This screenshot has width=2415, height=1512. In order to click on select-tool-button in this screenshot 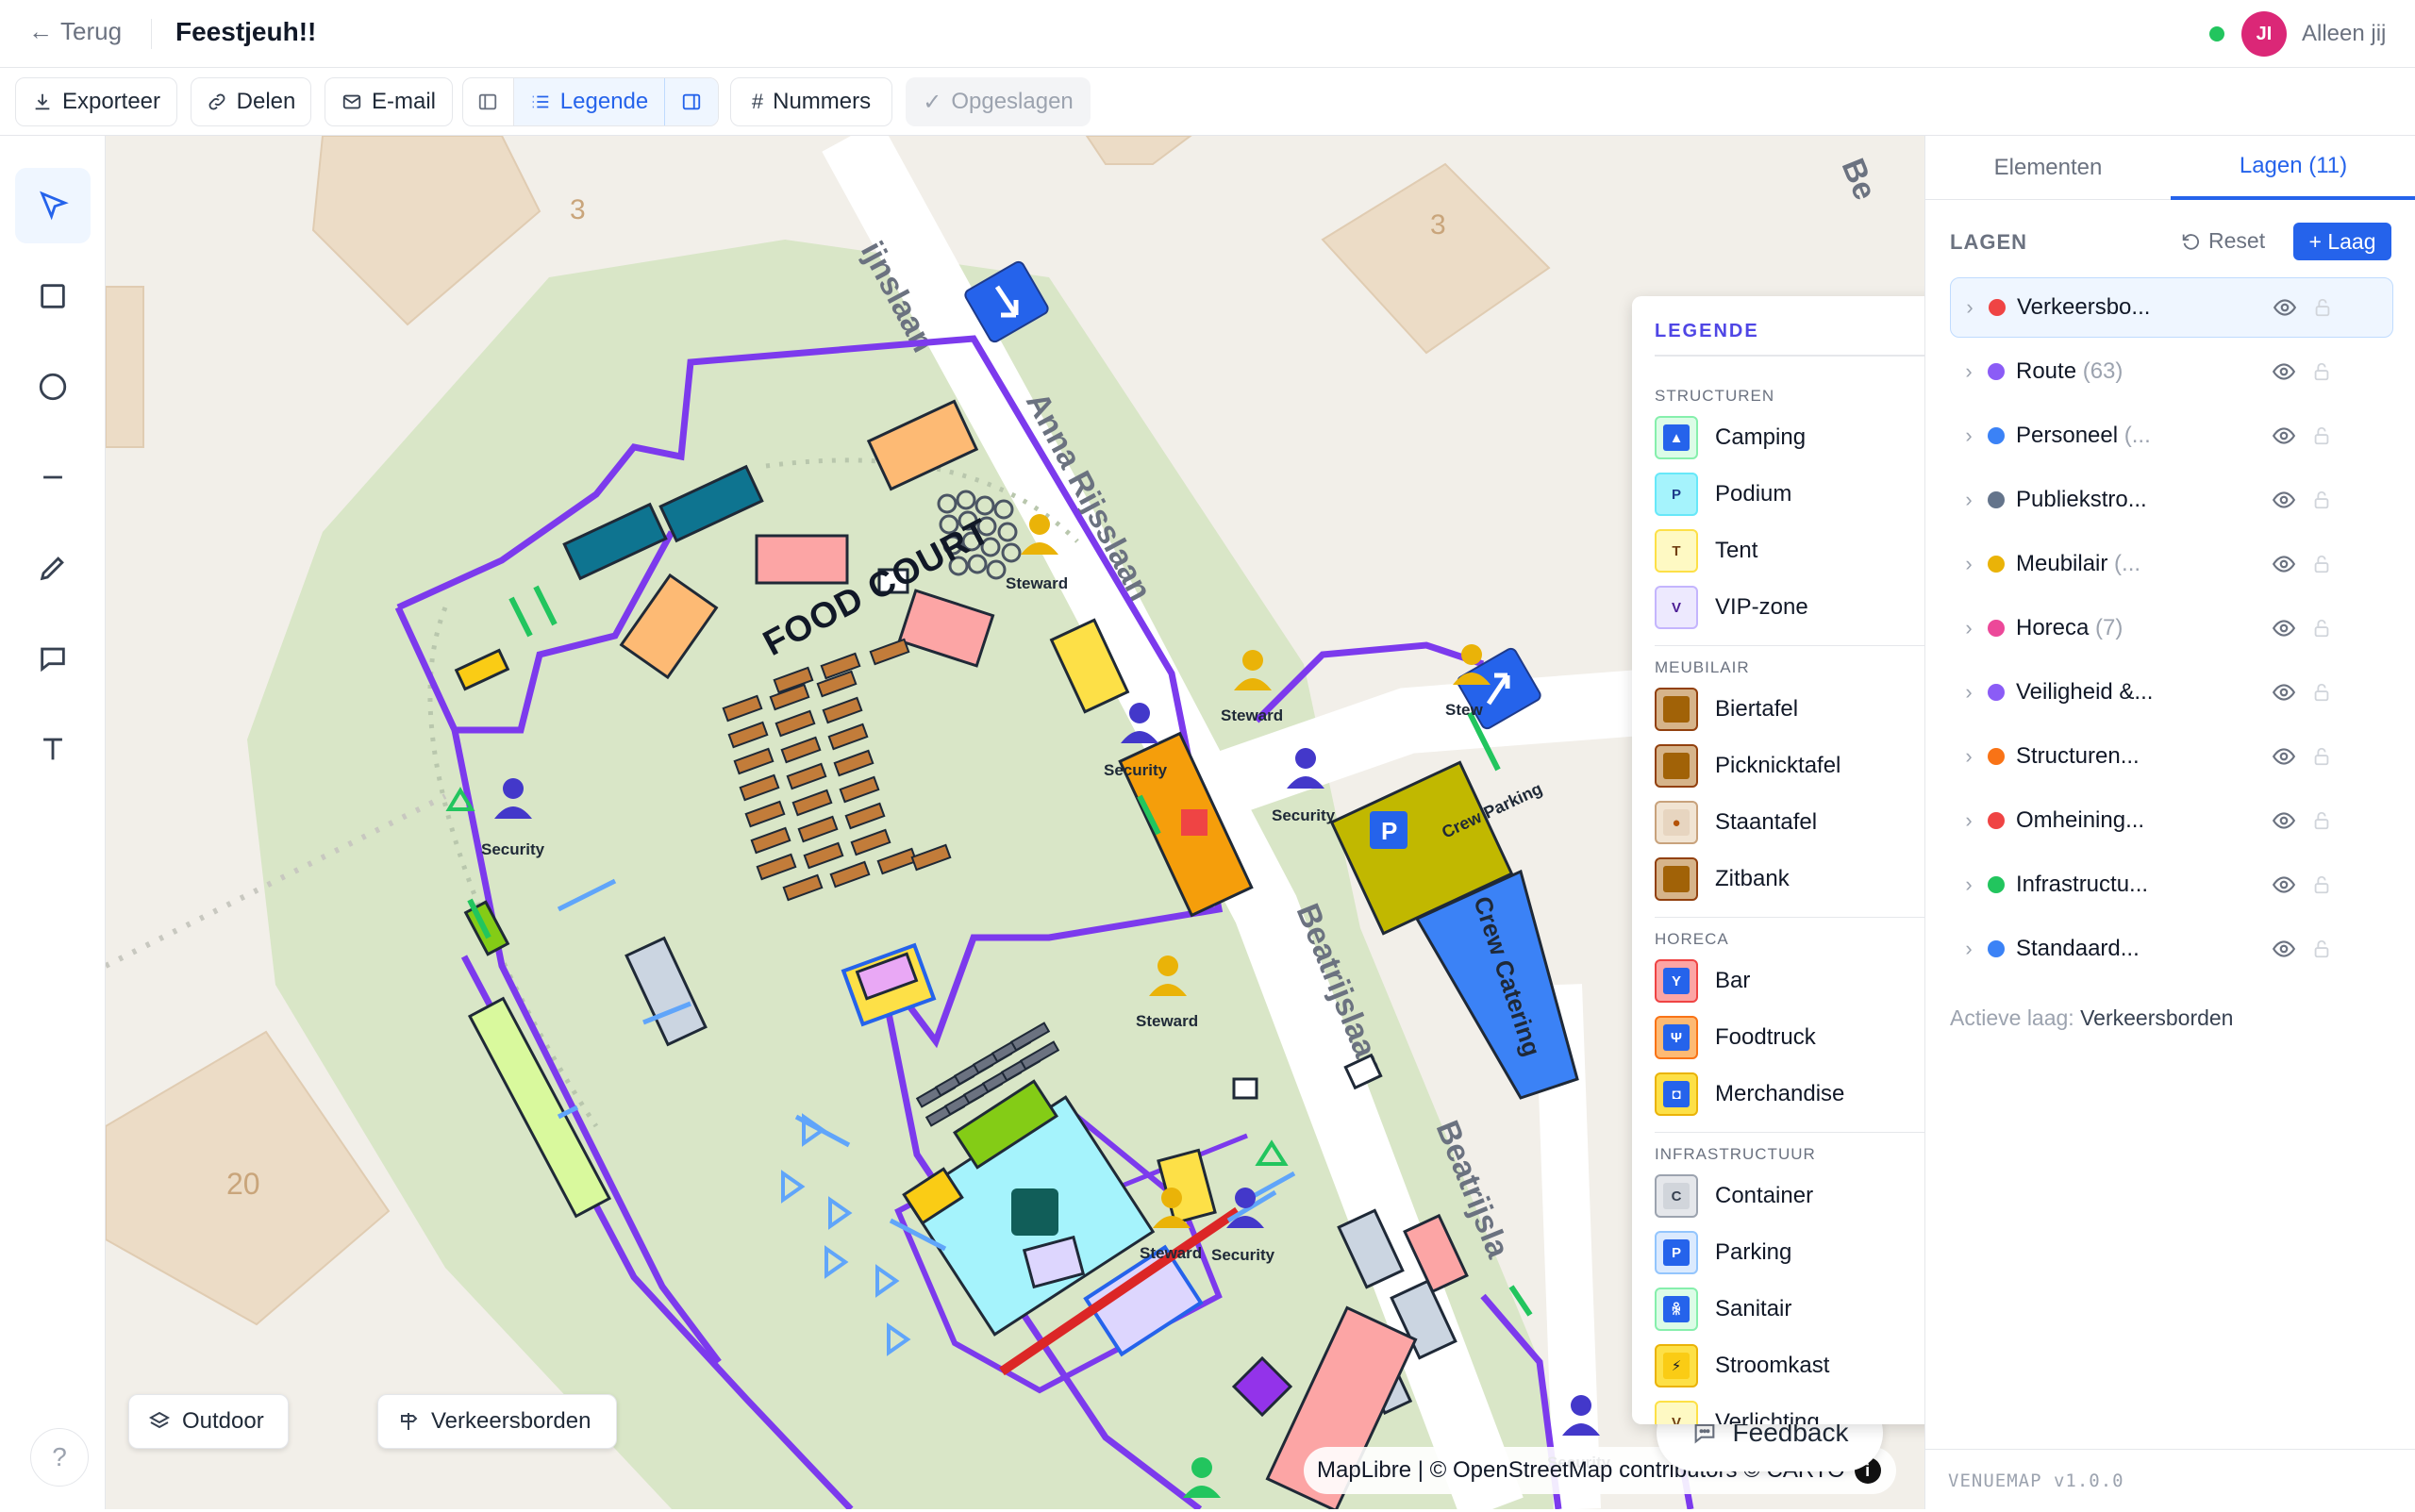, I will do `click(53, 205)`.